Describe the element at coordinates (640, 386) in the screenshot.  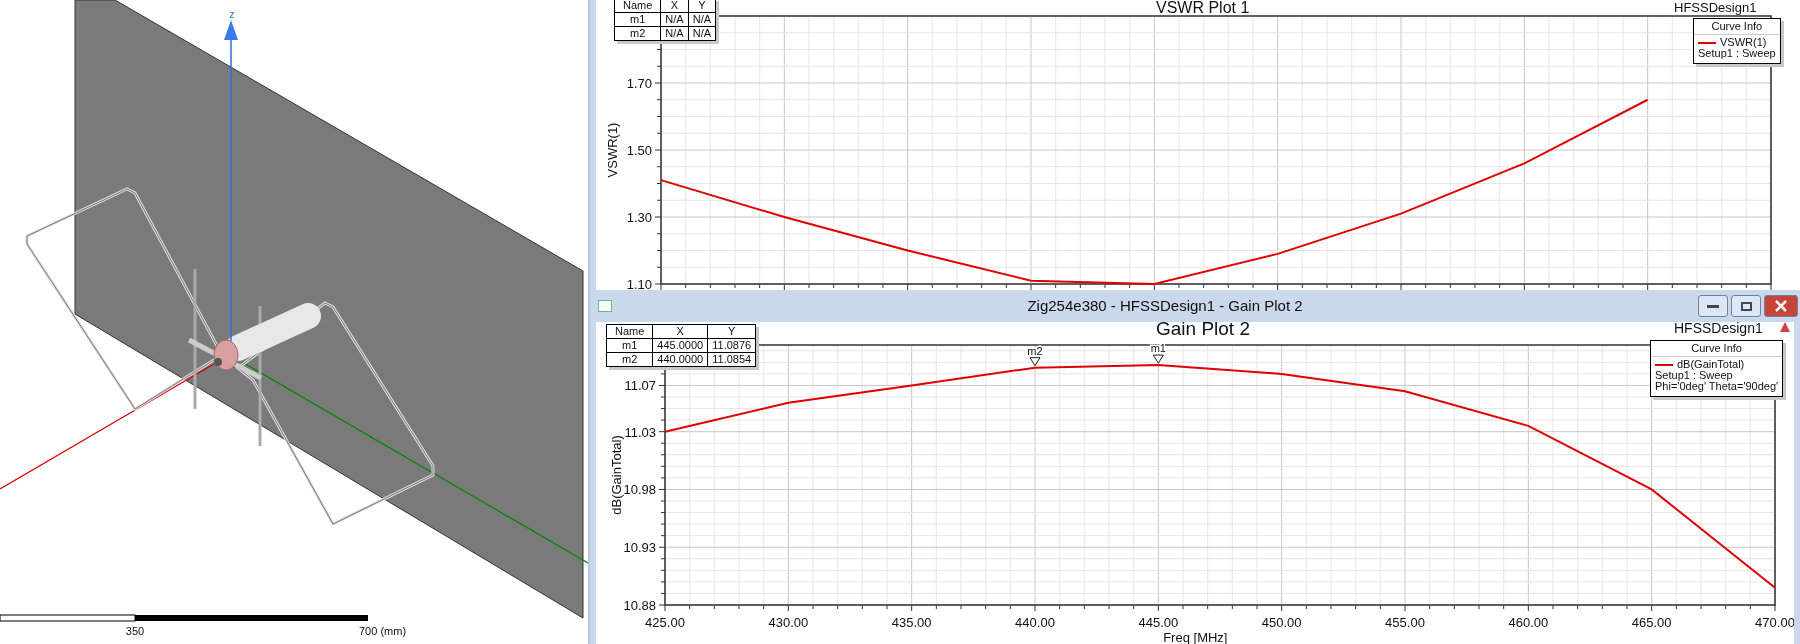
I see `tick-label: 11.07` at that location.